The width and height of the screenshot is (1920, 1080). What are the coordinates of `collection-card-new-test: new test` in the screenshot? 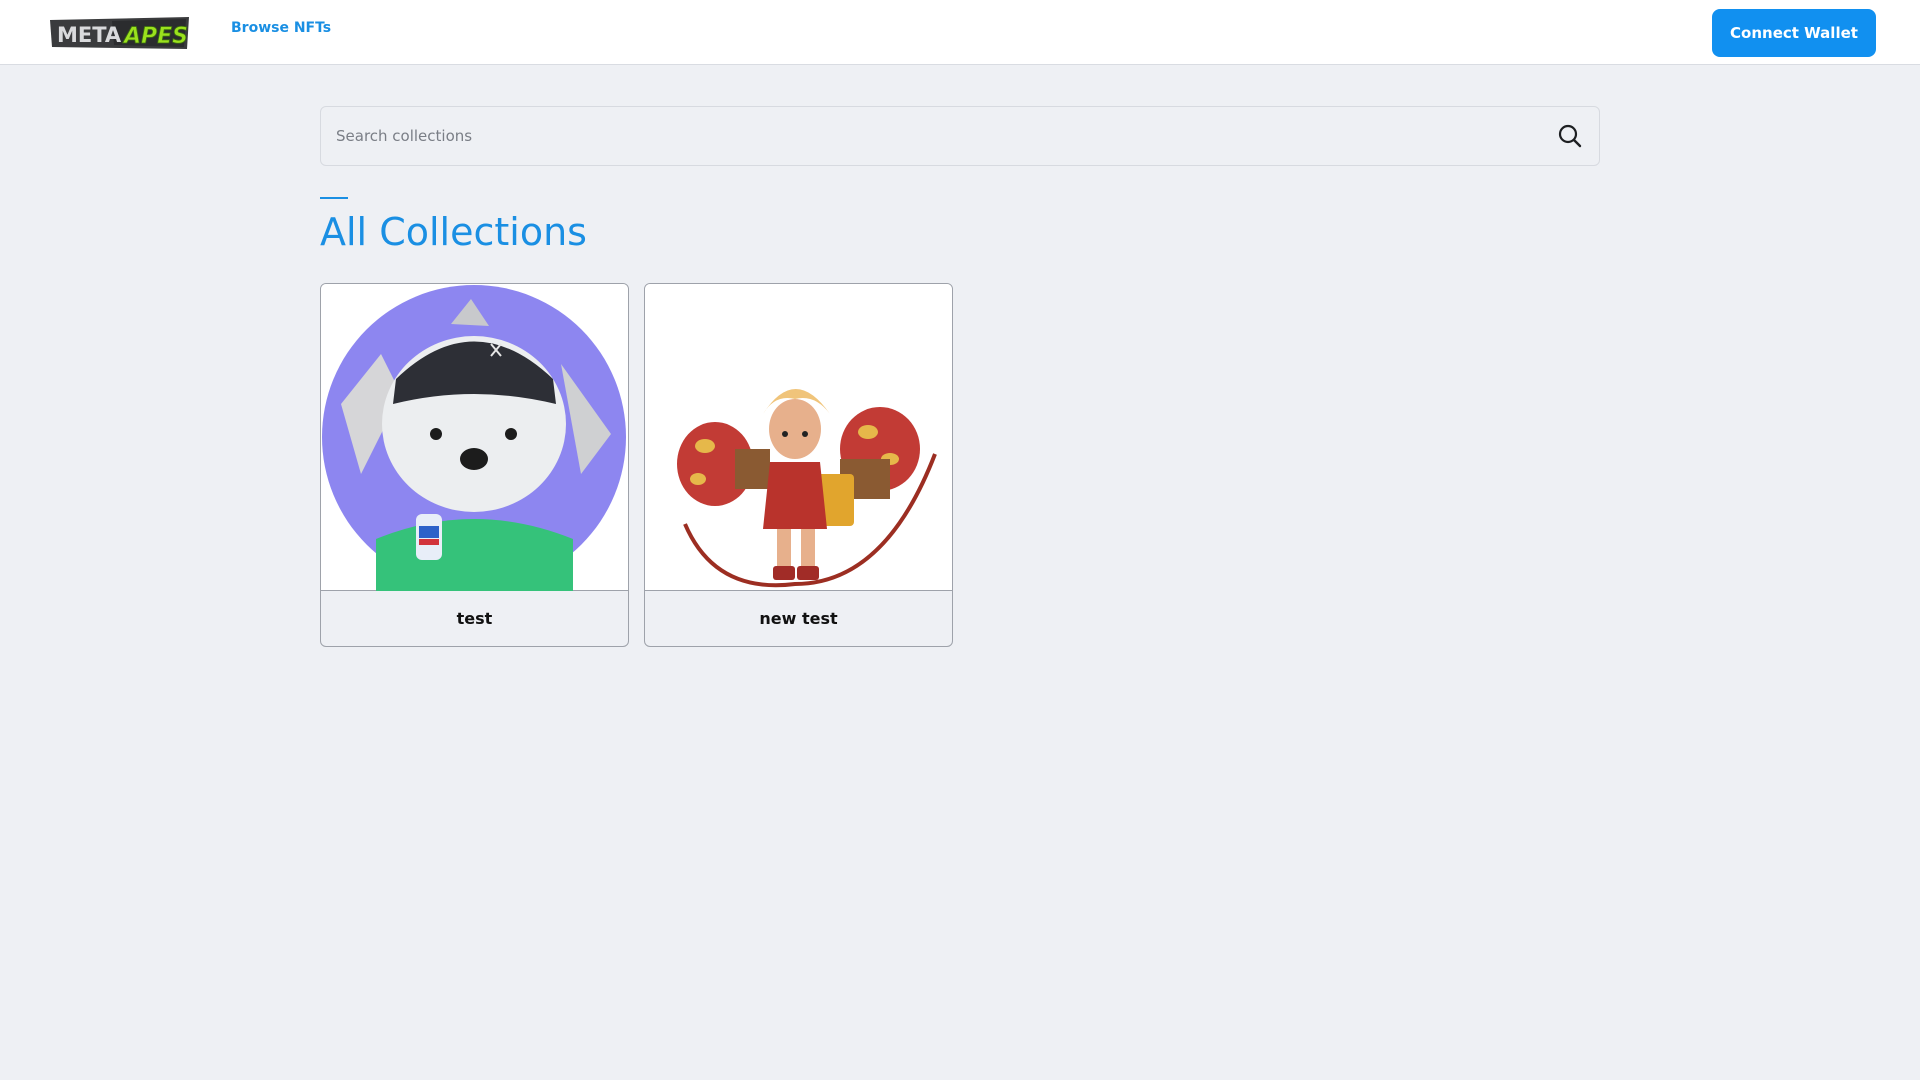 It's located at (798, 465).